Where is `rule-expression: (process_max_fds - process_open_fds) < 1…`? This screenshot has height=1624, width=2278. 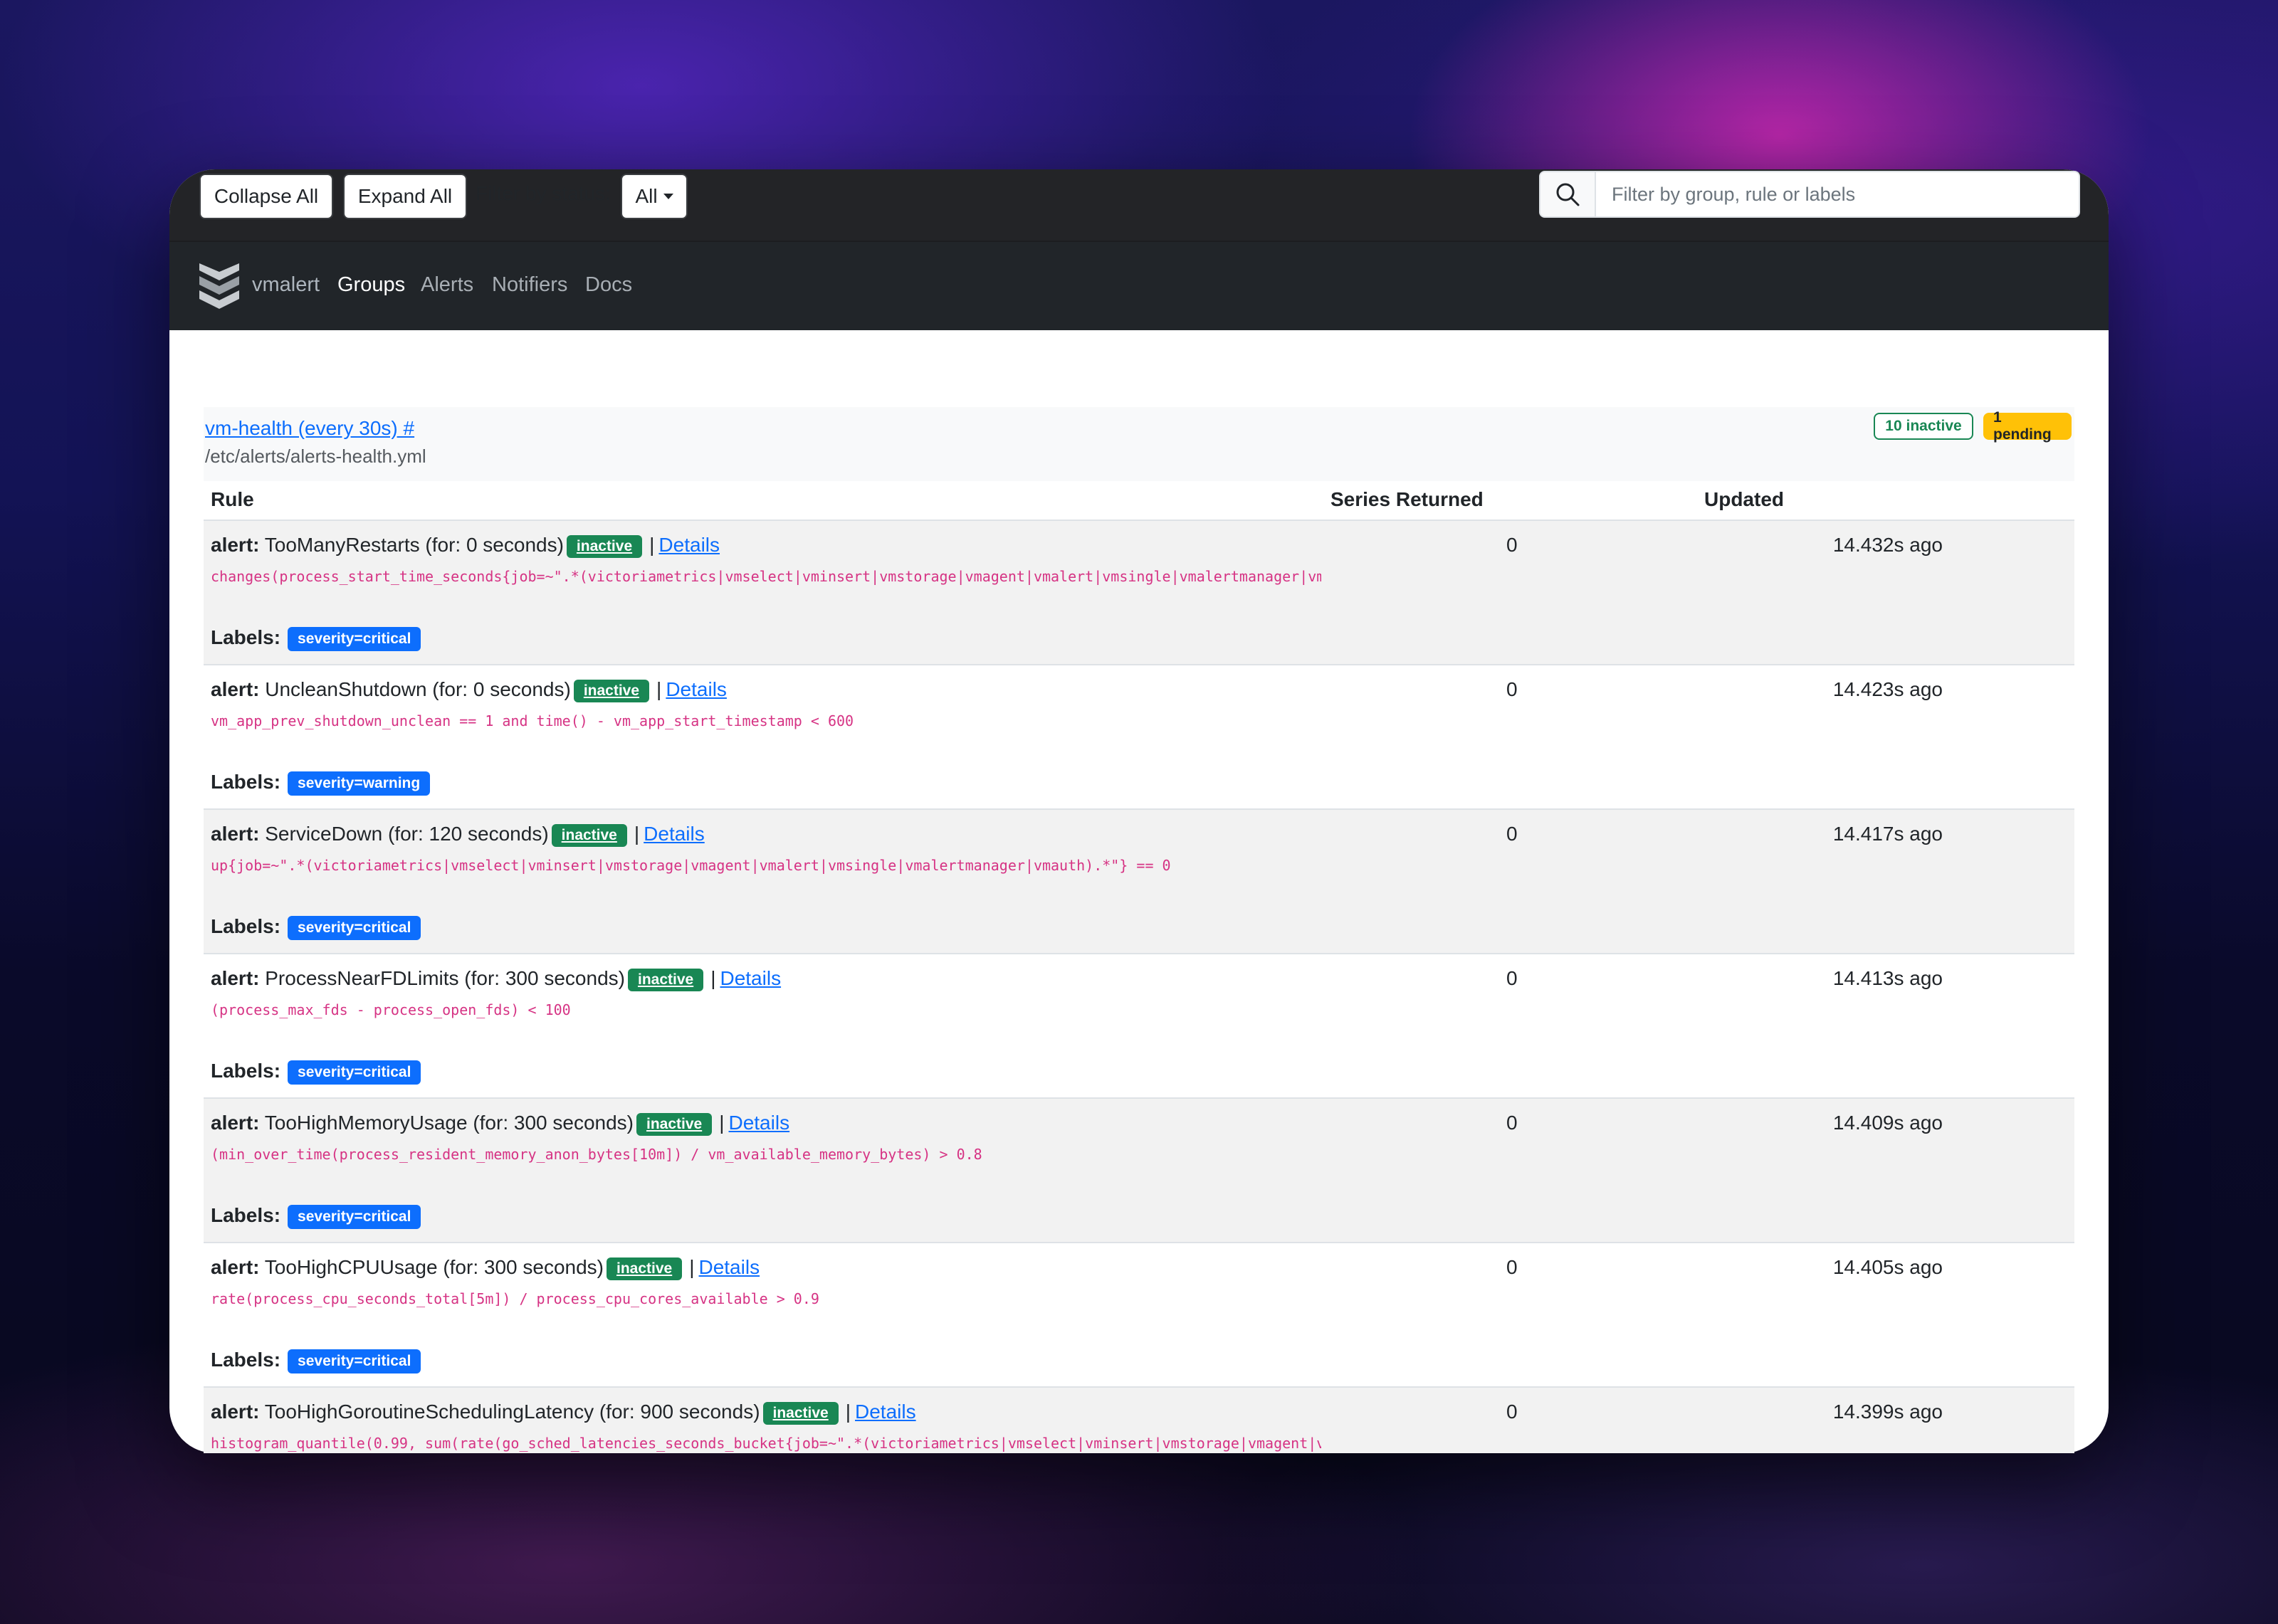
rule-expression: (process_max_fds - process_open_fds) < 1… is located at coordinates (391, 1009).